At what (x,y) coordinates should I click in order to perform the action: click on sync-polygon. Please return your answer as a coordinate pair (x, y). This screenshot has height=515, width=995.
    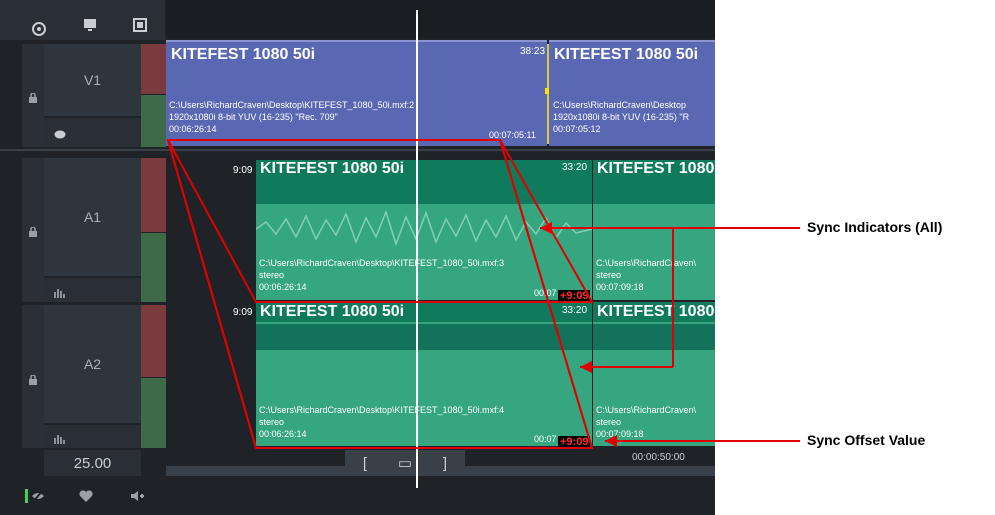
    Looking at the image, I should click on (380, 221).